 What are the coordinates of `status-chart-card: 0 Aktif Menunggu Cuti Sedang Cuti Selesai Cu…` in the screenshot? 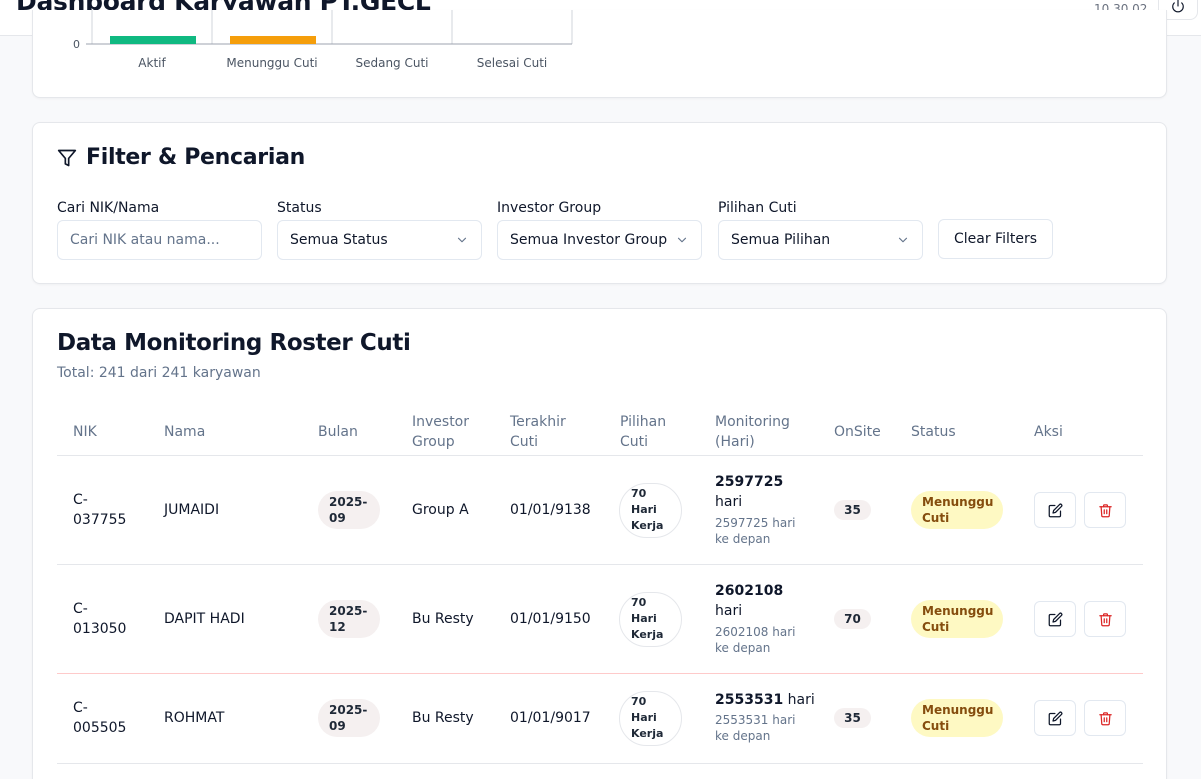 It's located at (599, 54).